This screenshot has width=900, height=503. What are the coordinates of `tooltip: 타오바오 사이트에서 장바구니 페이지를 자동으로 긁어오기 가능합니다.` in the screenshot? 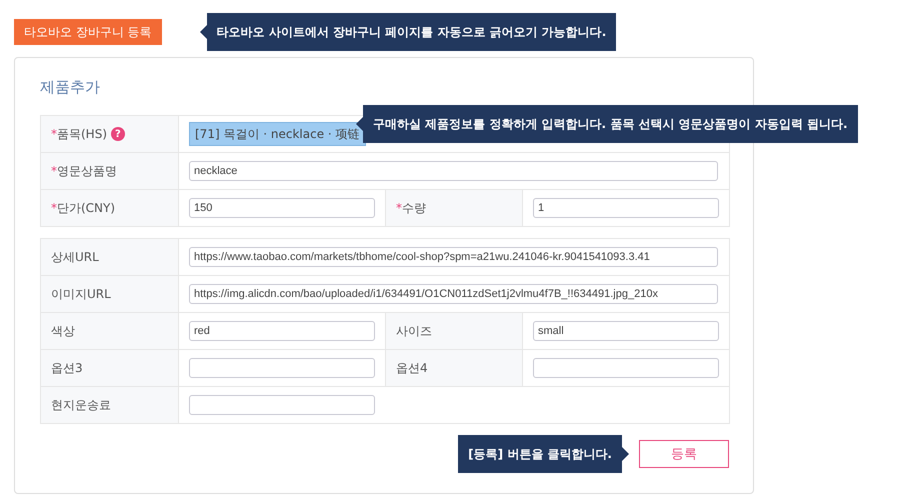 It's located at (408, 32).